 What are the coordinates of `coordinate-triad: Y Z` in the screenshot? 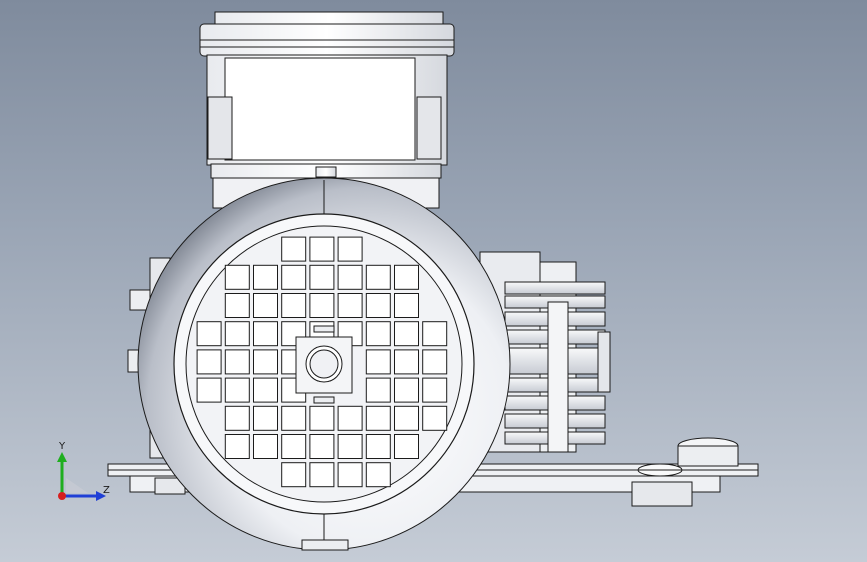 It's located at (83, 473).